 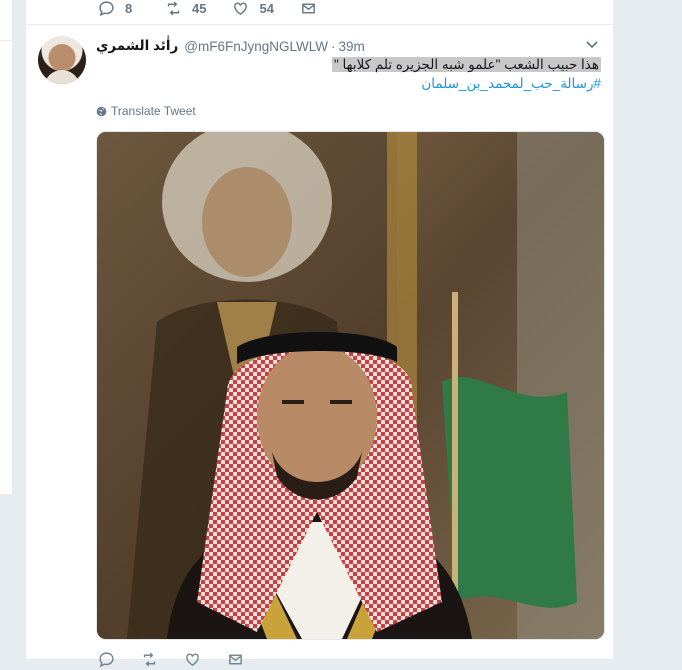 I want to click on reply-button: 8, so click(x=118, y=8).